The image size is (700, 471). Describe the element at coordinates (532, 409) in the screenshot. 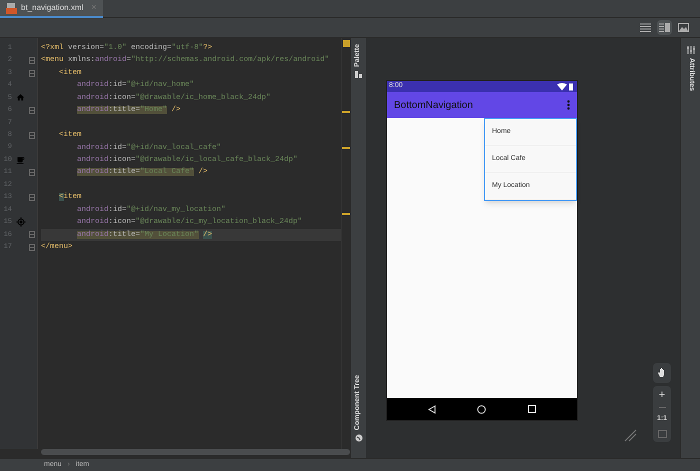

I see `recents-icon` at that location.